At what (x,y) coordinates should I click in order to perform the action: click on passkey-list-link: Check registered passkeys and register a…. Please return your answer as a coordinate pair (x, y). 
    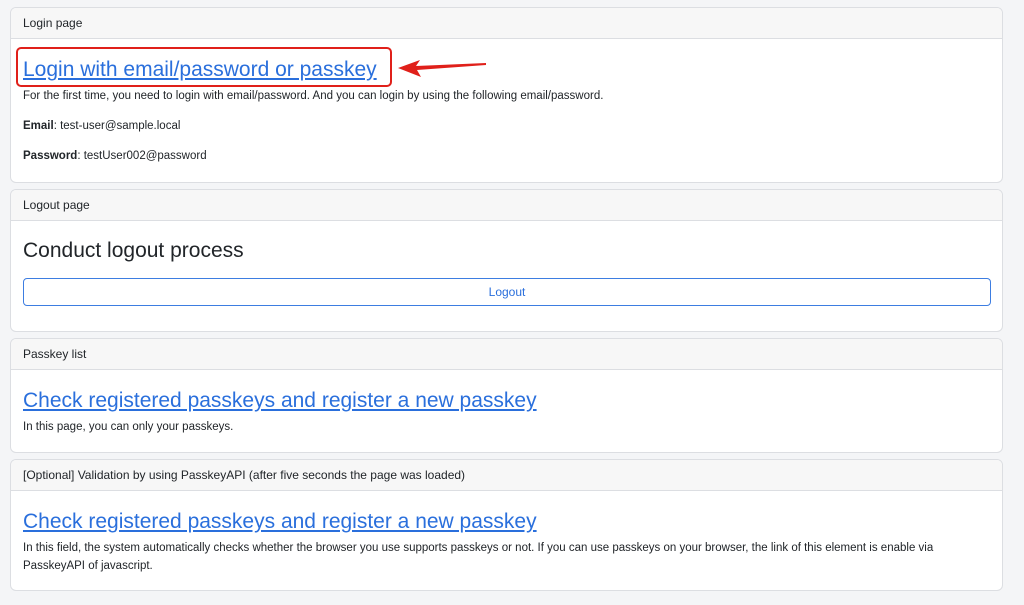
    Looking at the image, I should click on (280, 401).